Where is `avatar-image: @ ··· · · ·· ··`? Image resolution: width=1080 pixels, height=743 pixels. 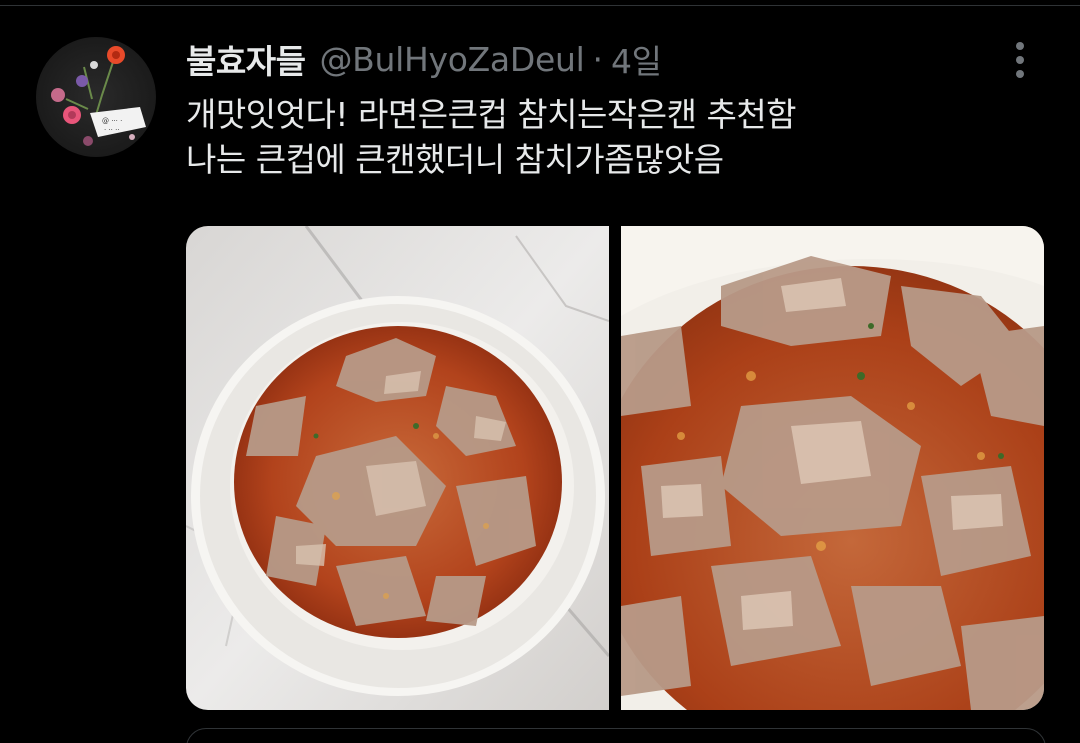 avatar-image: @ ··· · · ·· ·· is located at coordinates (98, 96).